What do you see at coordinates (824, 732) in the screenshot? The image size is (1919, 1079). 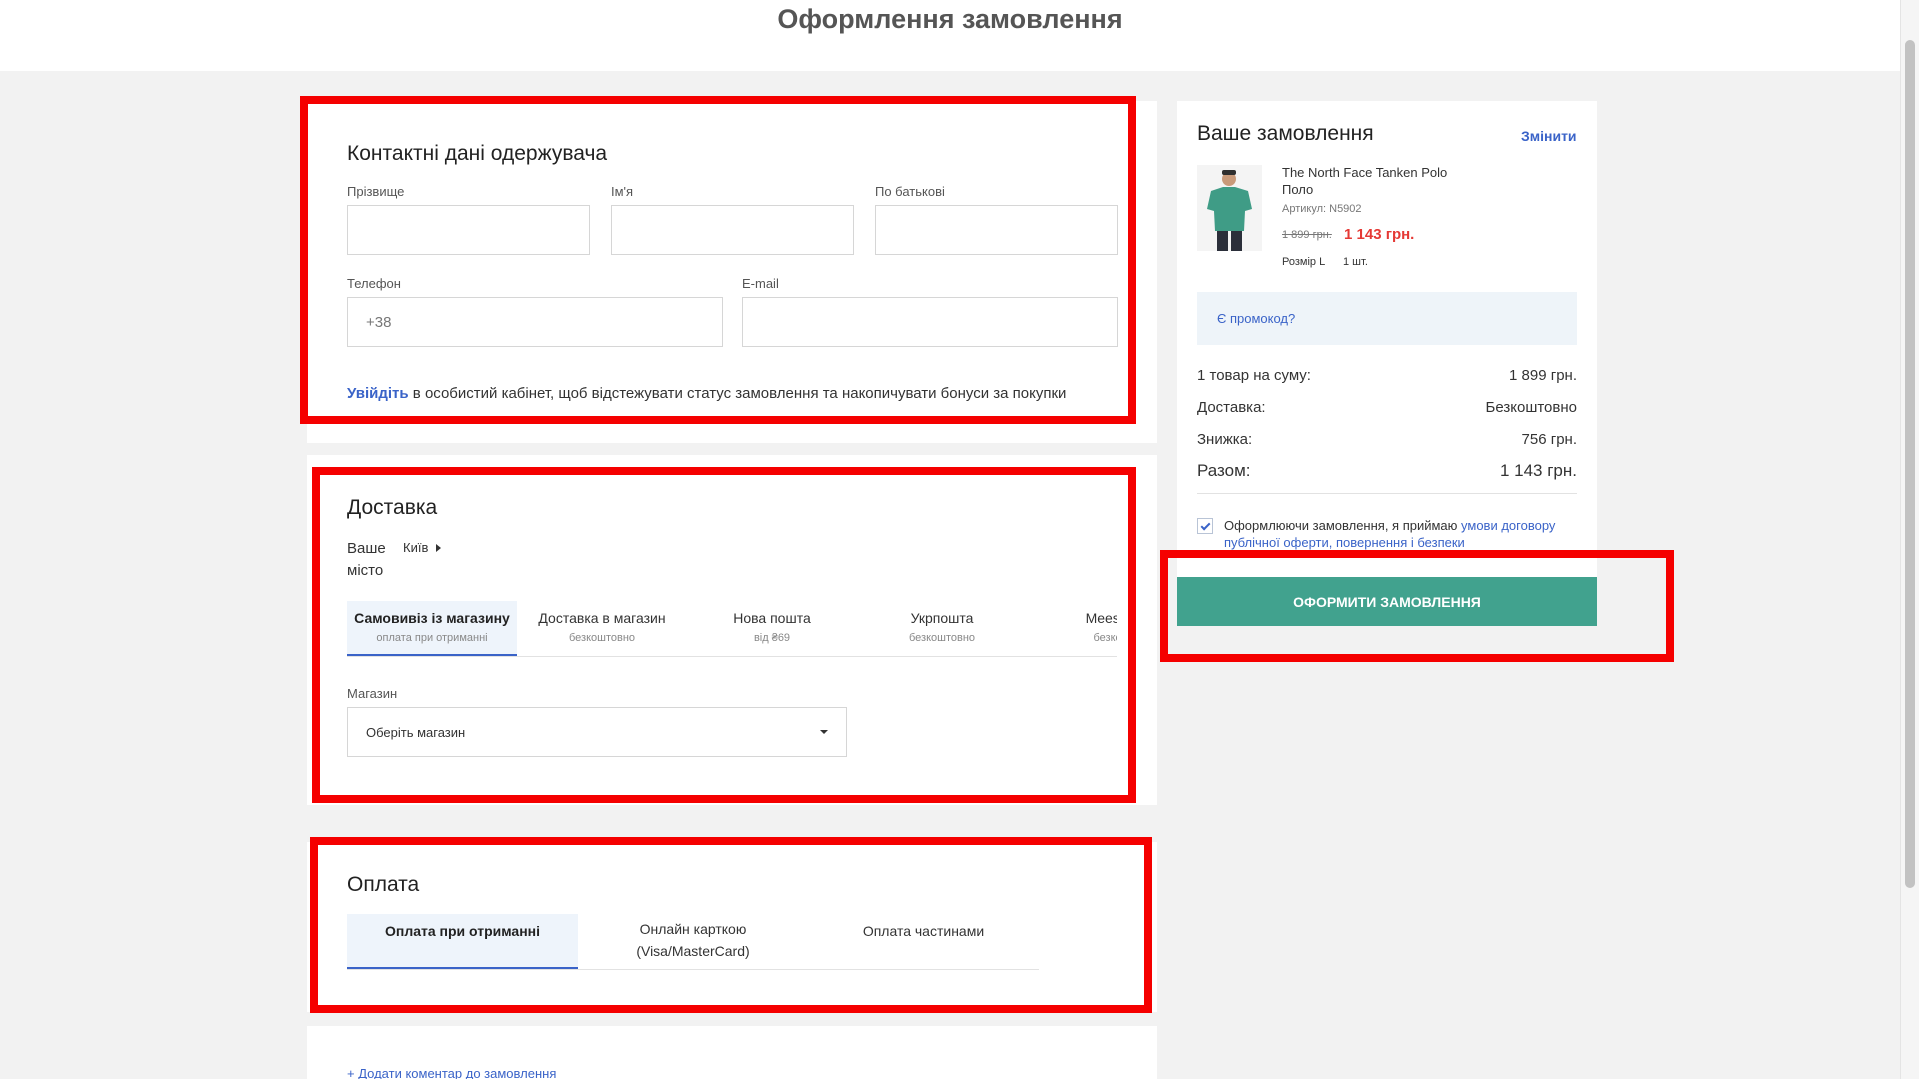 I see `chevron-down-icon` at bounding box center [824, 732].